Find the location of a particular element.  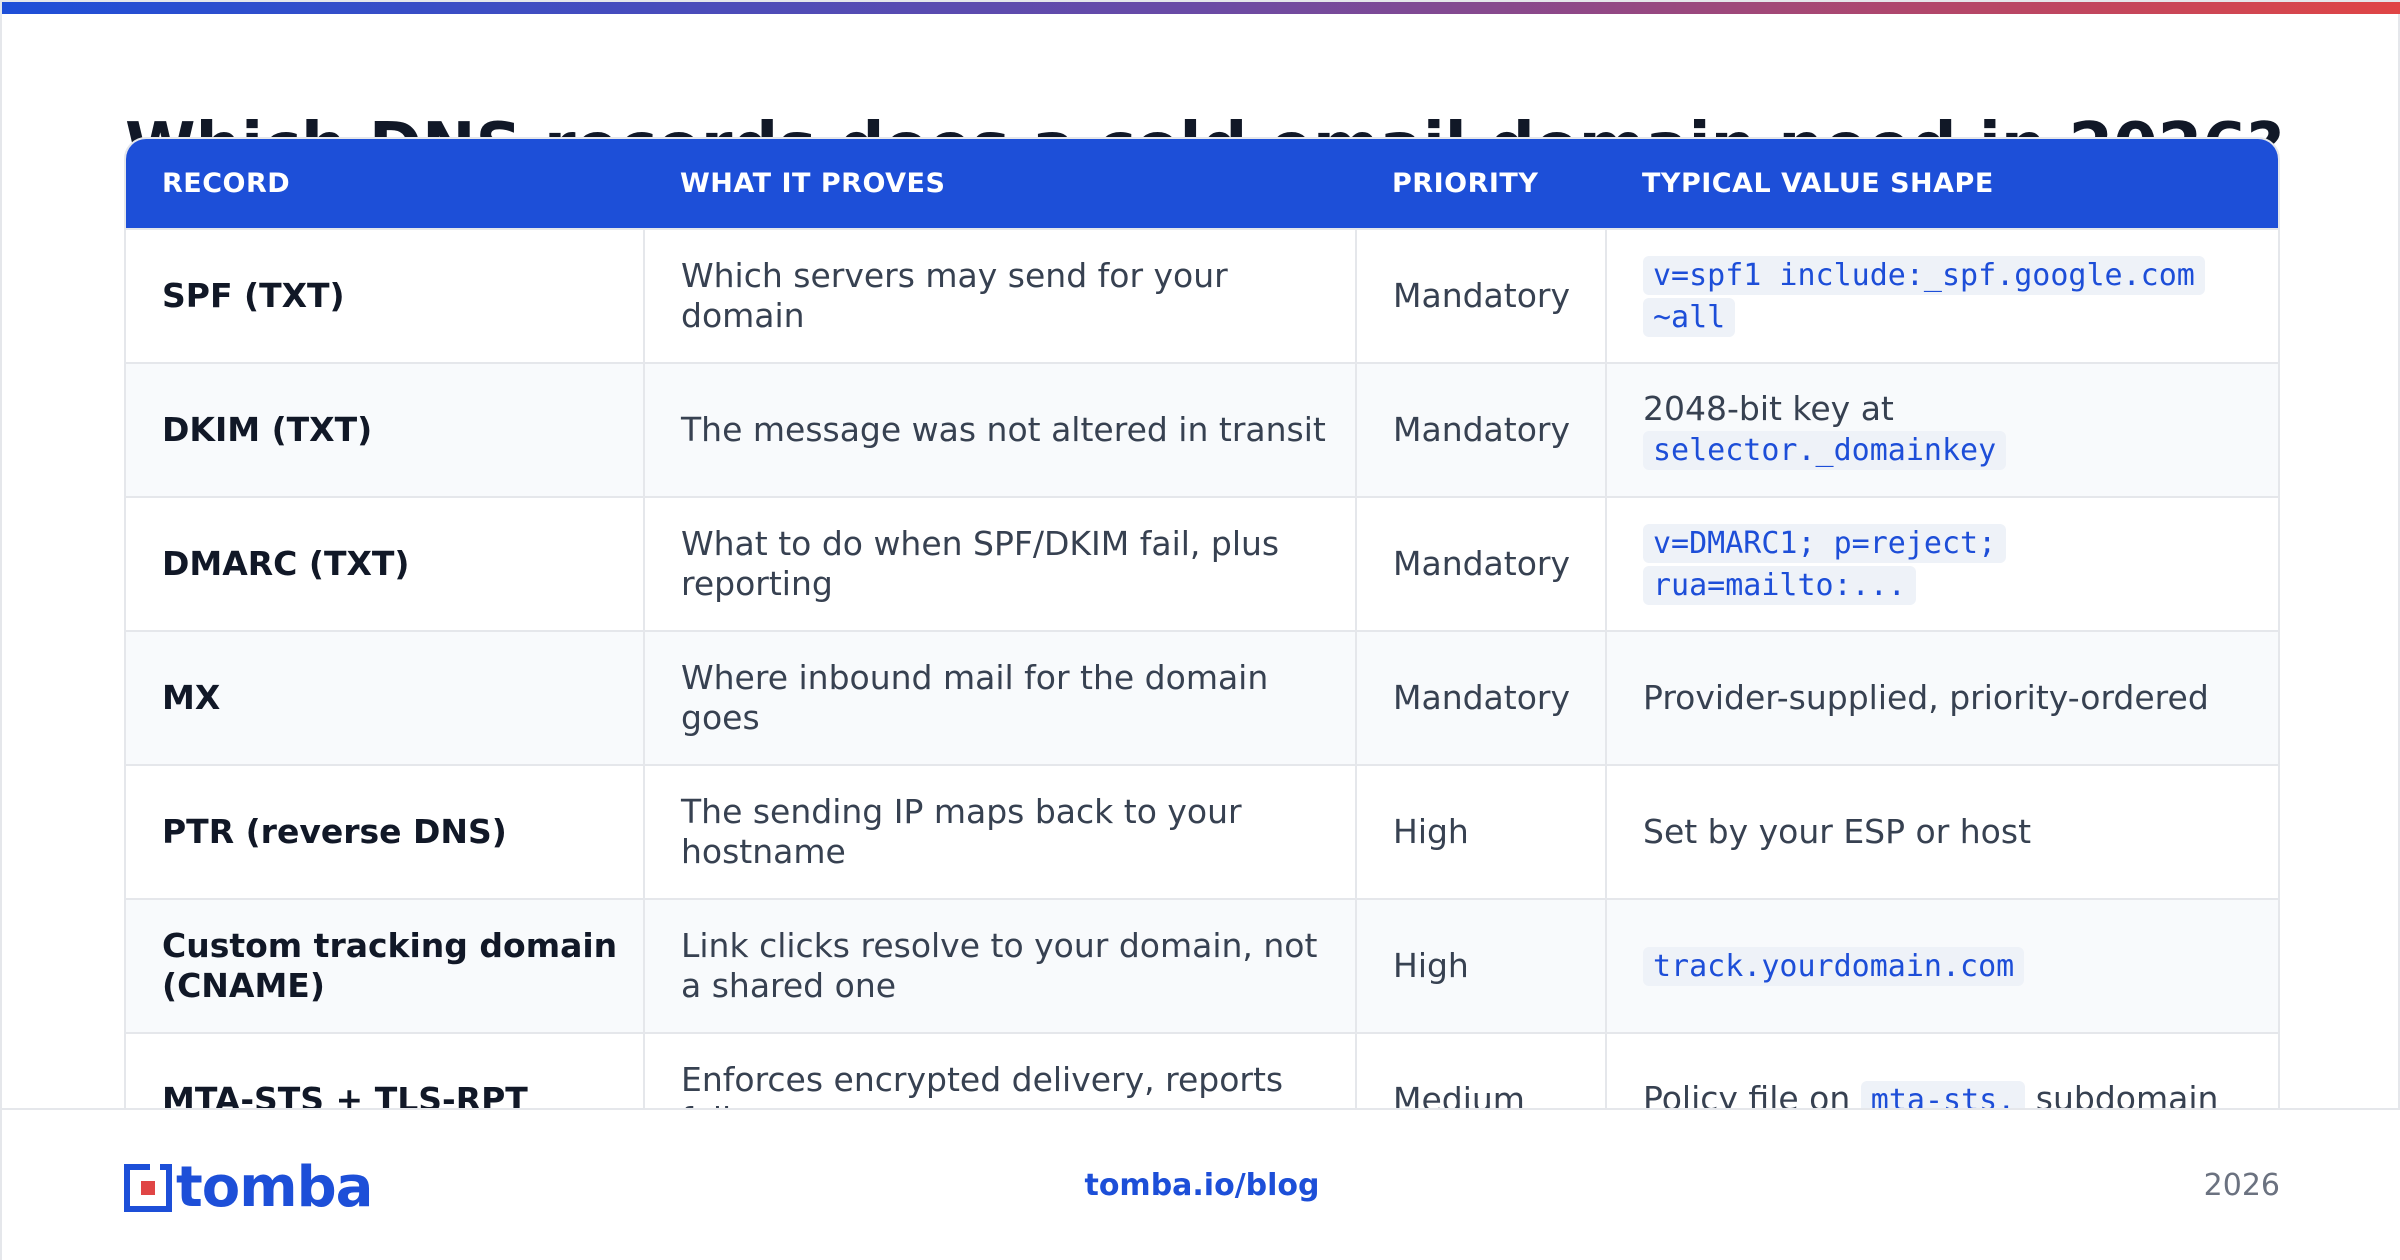

footer: tomba tomba.io/blog 2026 is located at coordinates (1201, 1184).